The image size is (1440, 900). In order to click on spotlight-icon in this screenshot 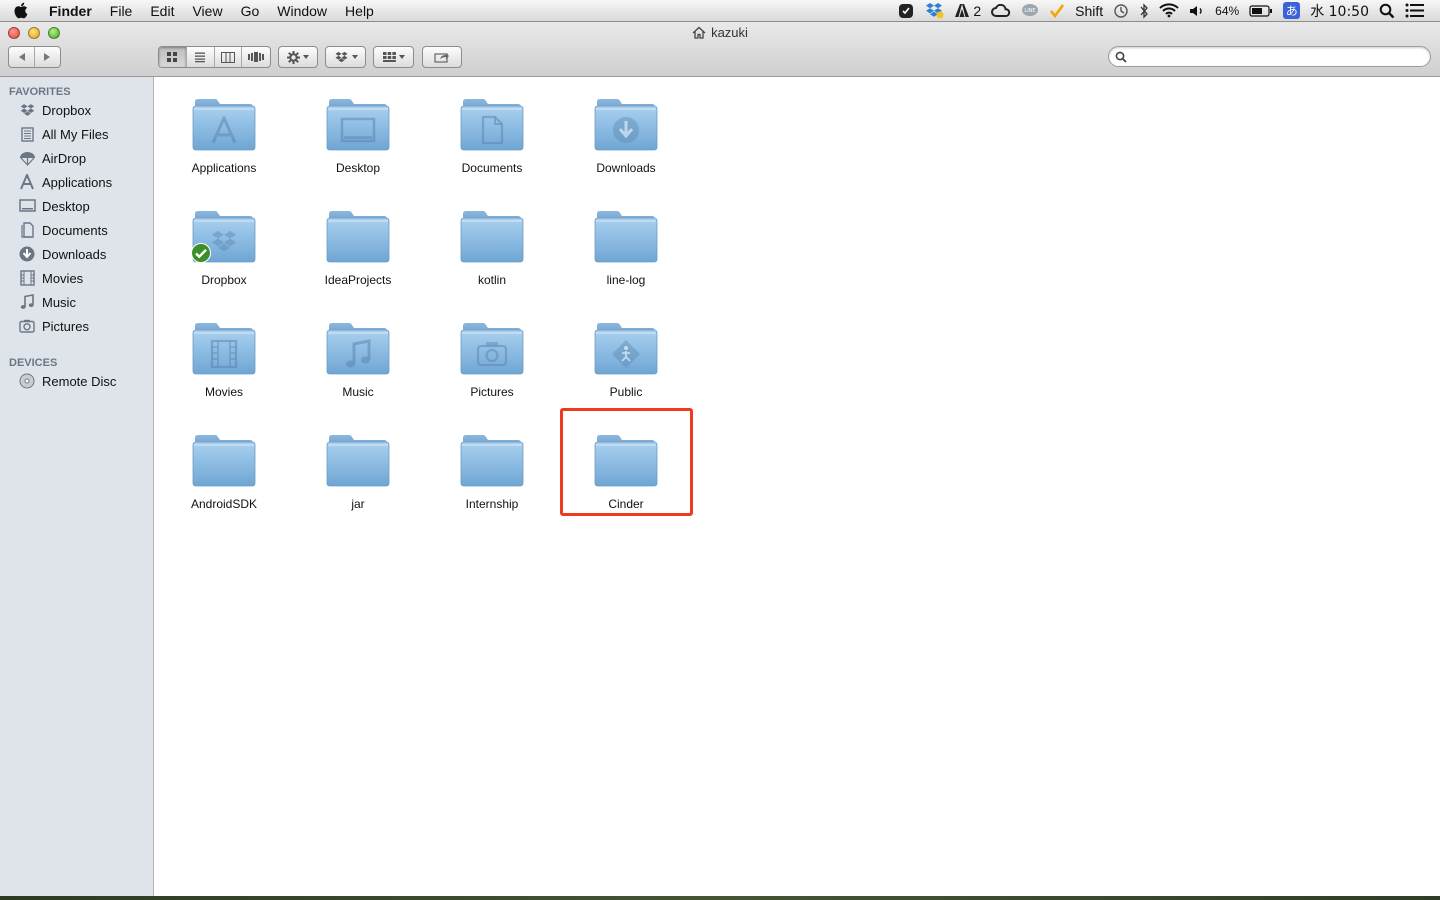, I will do `click(1387, 11)`.